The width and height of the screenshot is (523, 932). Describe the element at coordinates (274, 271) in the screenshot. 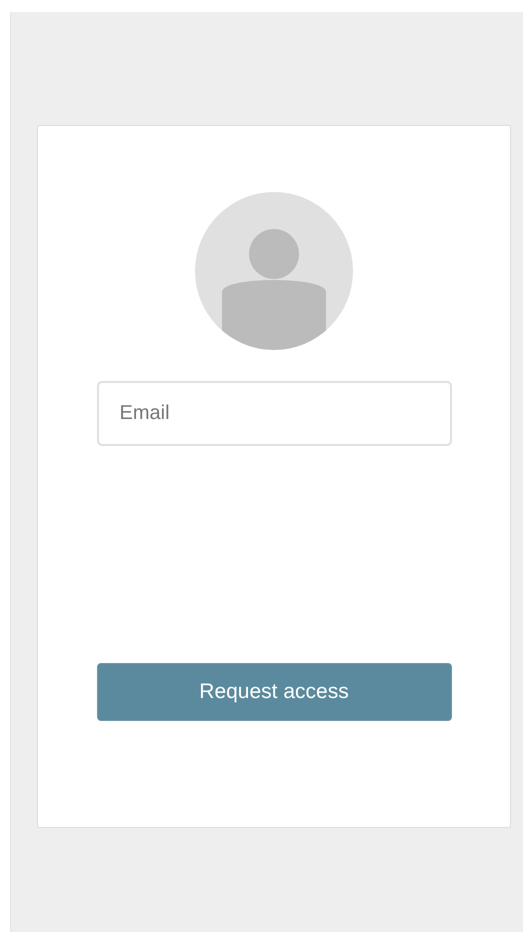

I see `avatar-icon` at that location.